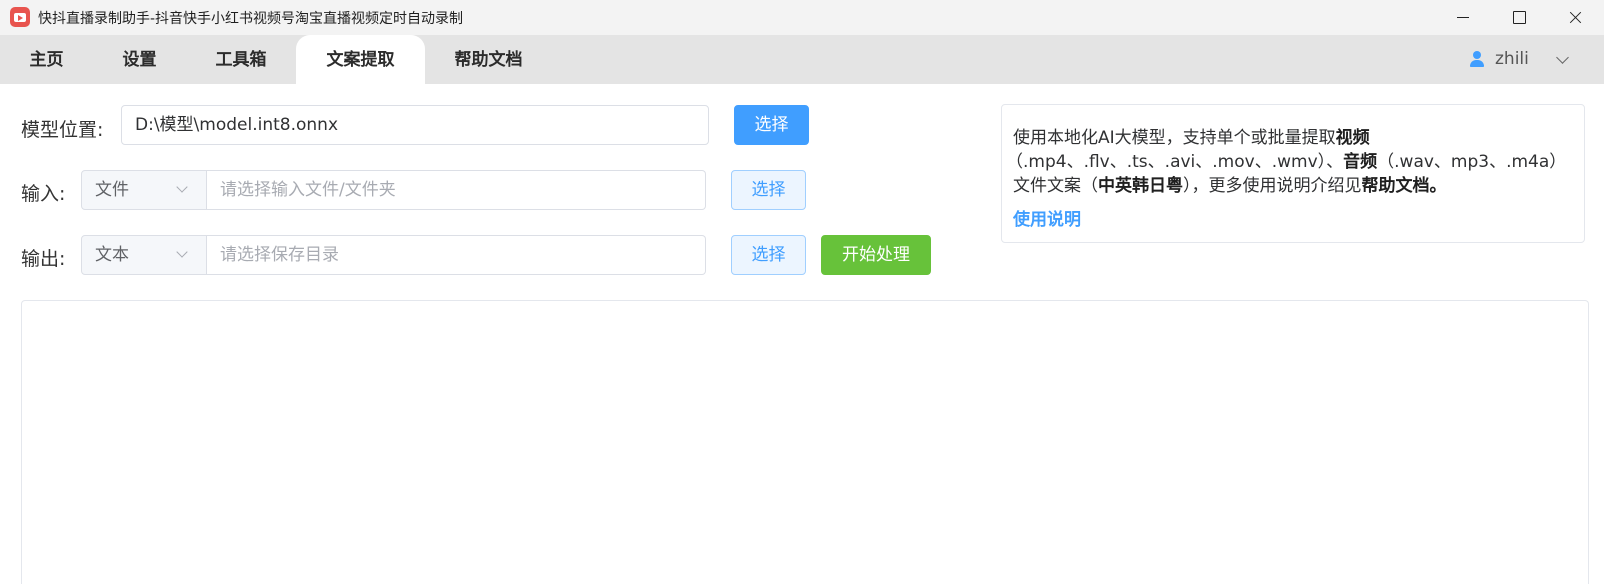  What do you see at coordinates (1191, 138) in the screenshot?
I see `info-line-1: 使用本地化AI大模型，支持单个或批量提取视频` at bounding box center [1191, 138].